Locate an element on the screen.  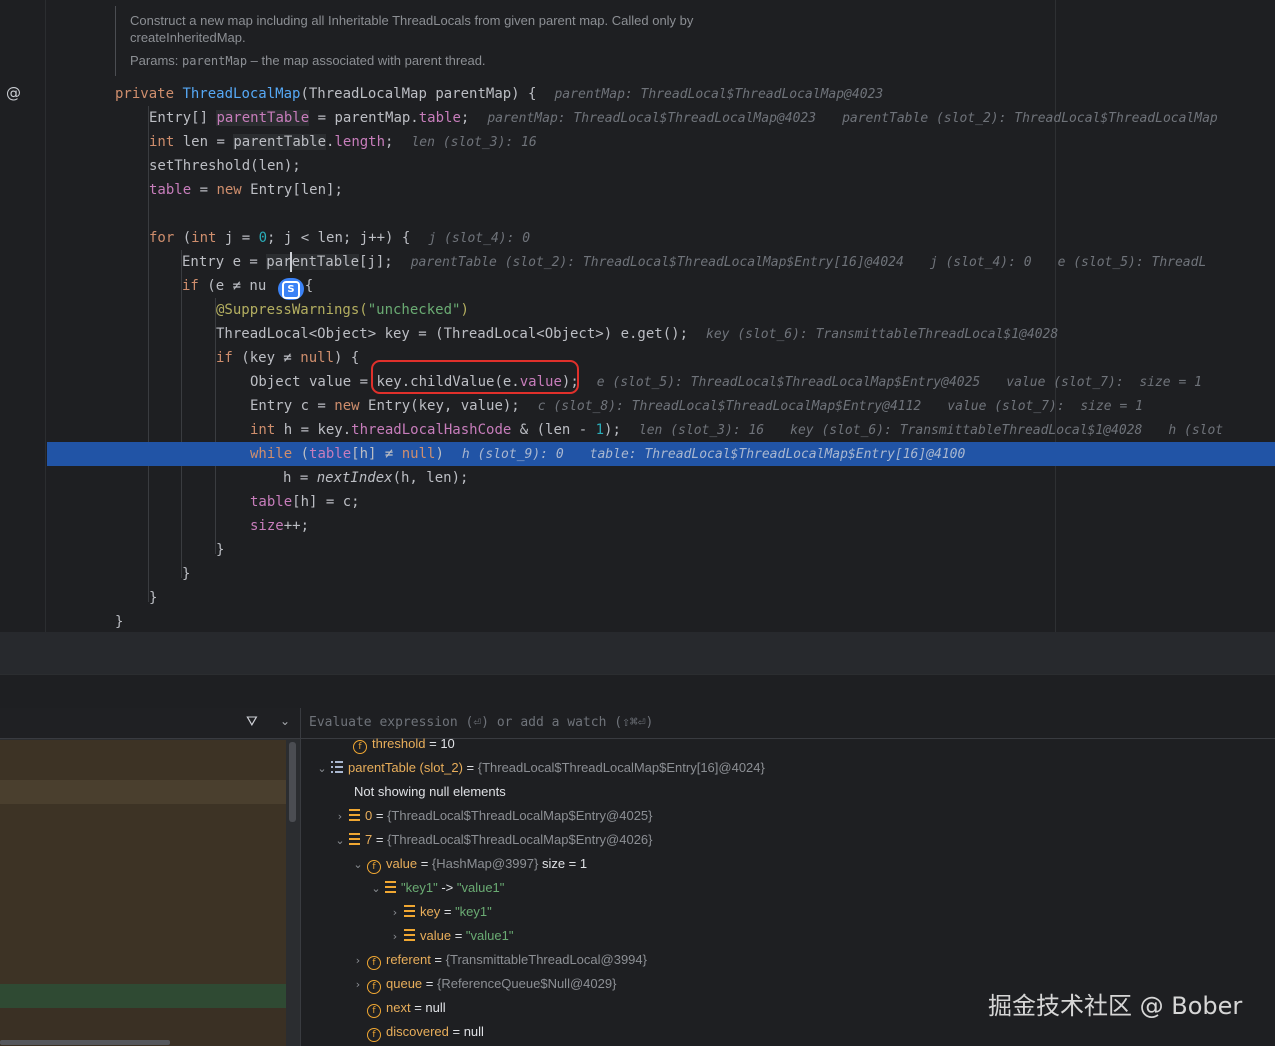
entry-arrow: -> is located at coordinates (447, 887).